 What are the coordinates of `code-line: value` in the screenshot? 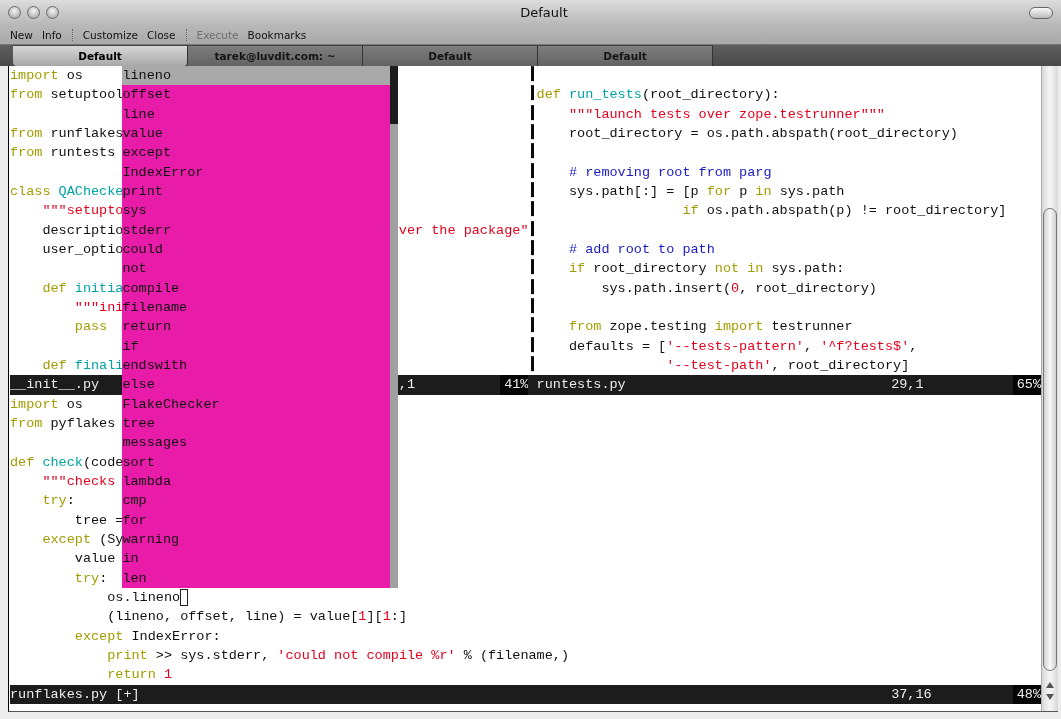 It's located at (94, 559).